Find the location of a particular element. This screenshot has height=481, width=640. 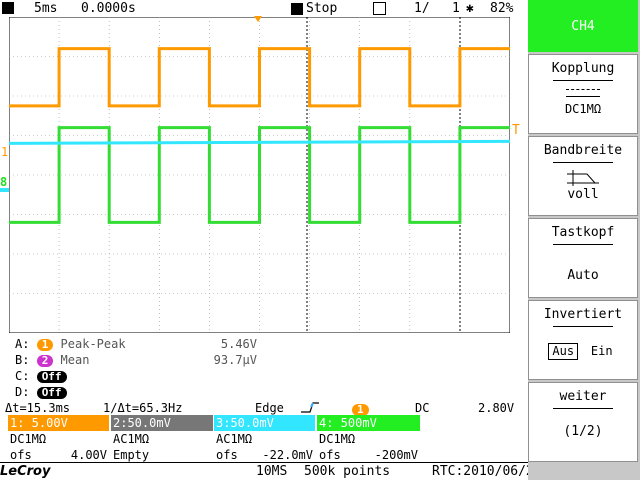

inverse-delta-t: 1/Δt=65.3Hz is located at coordinates (143, 408).